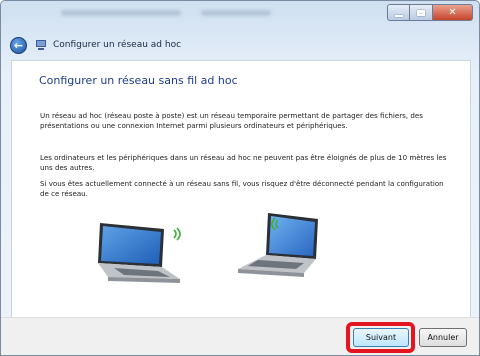 Image resolution: width=480 pixels, height=356 pixels. I want to click on wifi-signal-left-icon, so click(177, 234).